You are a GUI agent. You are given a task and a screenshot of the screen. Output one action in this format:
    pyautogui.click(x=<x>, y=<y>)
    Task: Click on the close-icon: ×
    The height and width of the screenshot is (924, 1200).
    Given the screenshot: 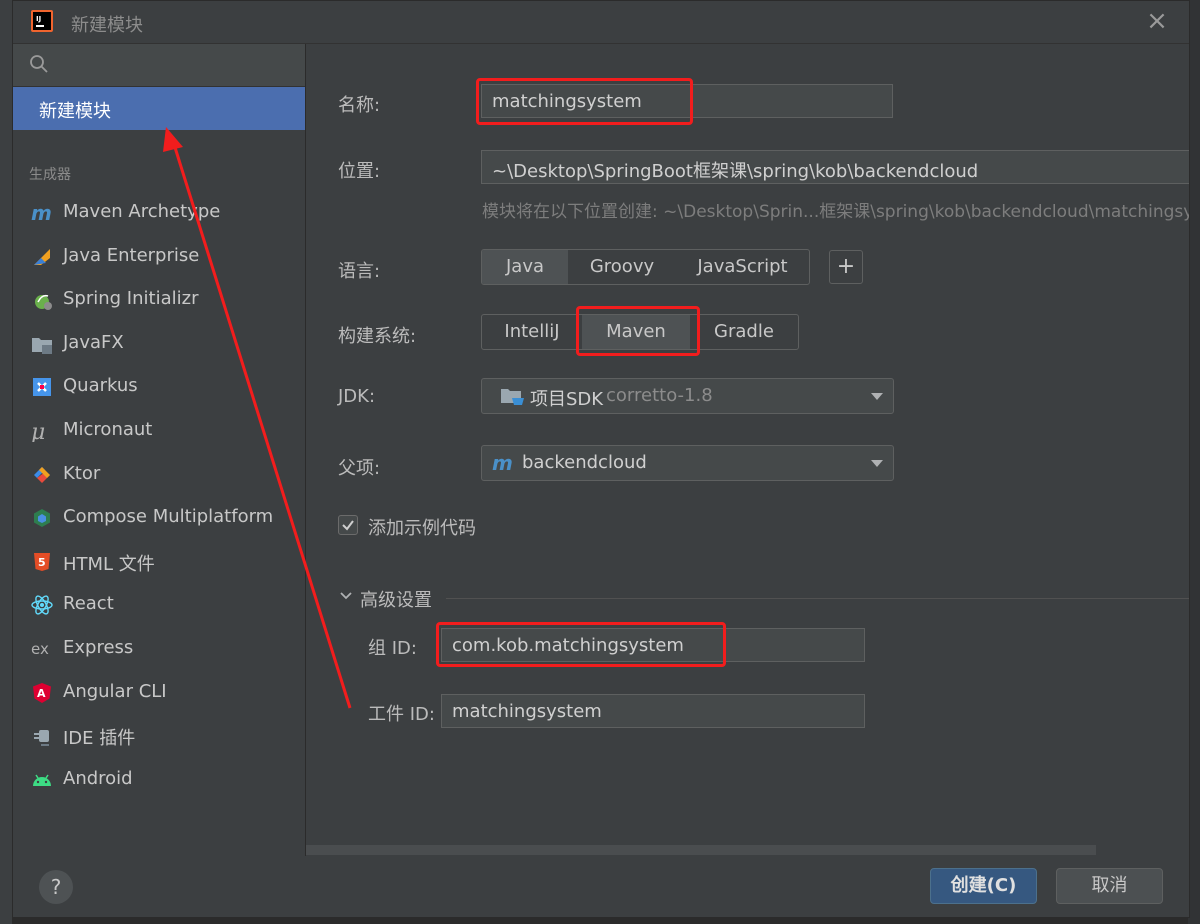 What is the action you would take?
    pyautogui.click(x=1157, y=21)
    